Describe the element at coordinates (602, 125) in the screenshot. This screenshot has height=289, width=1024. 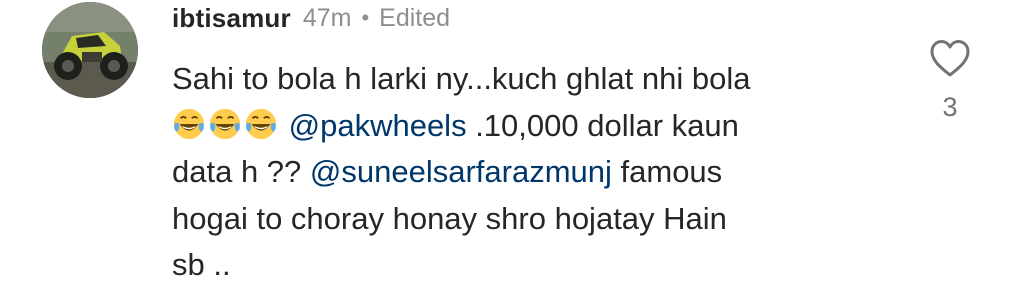
I see `comment-text: .10,000 dollar kaun` at that location.